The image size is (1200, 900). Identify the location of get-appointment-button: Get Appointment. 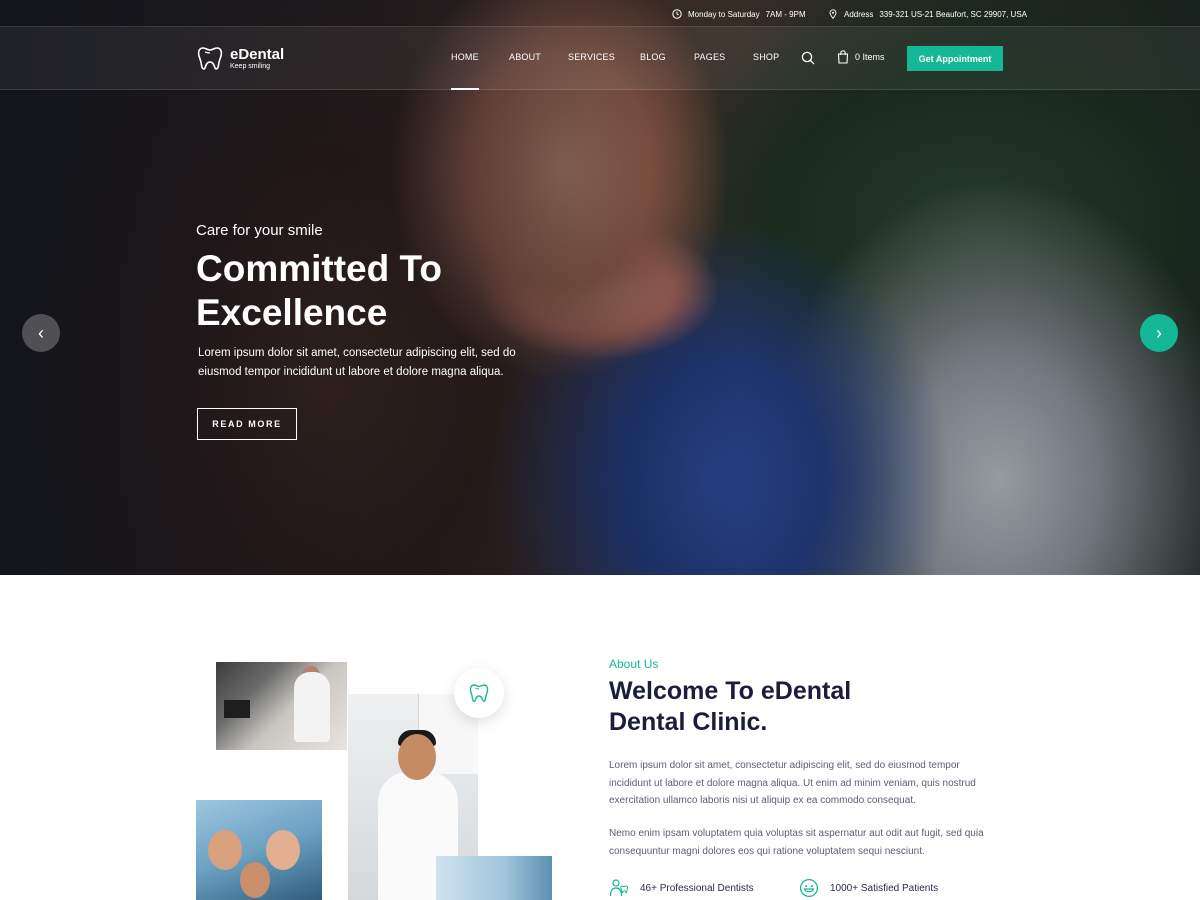
(955, 58).